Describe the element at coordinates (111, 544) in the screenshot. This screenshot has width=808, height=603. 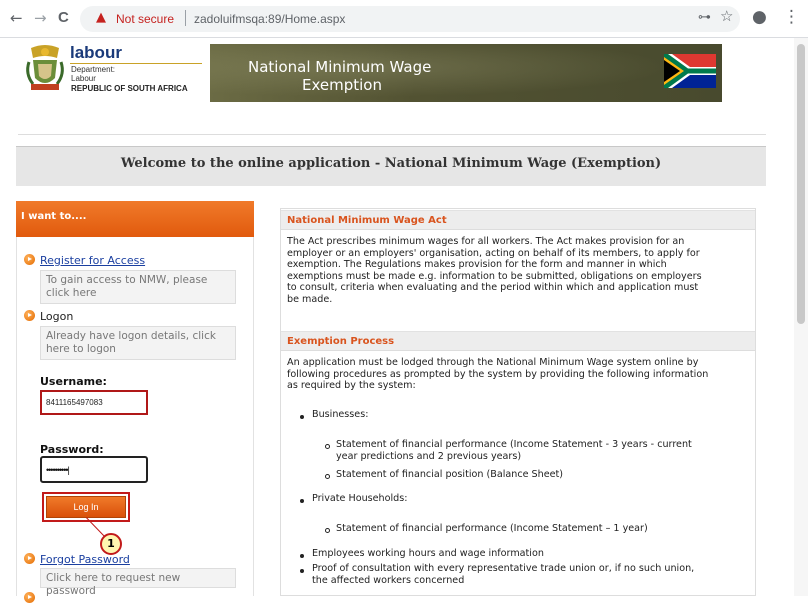
I see `step-callout-badge: 1` at that location.